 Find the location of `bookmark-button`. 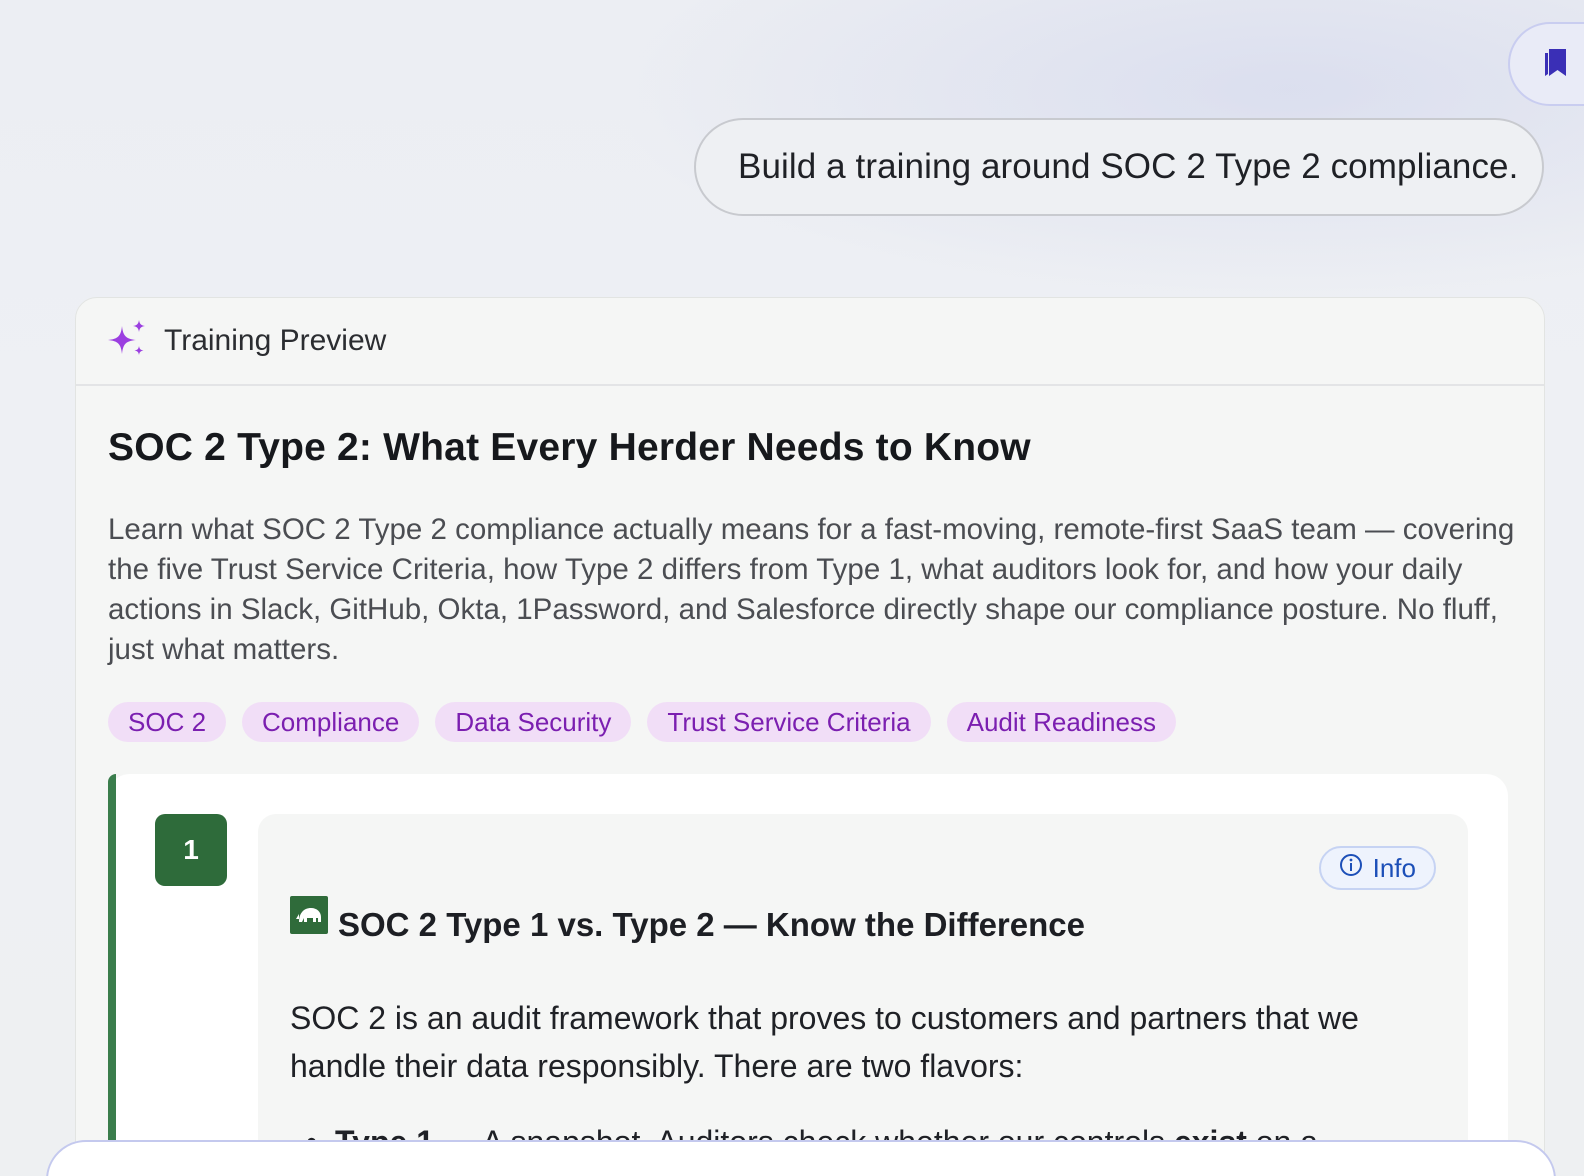

bookmark-button is located at coordinates (1546, 64).